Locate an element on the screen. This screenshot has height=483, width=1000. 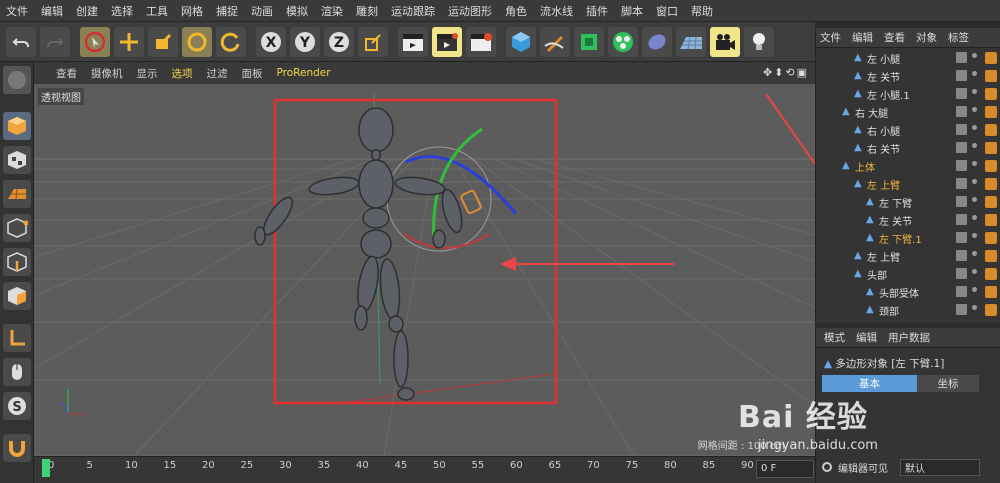
camera-button is located at coordinates (725, 41).